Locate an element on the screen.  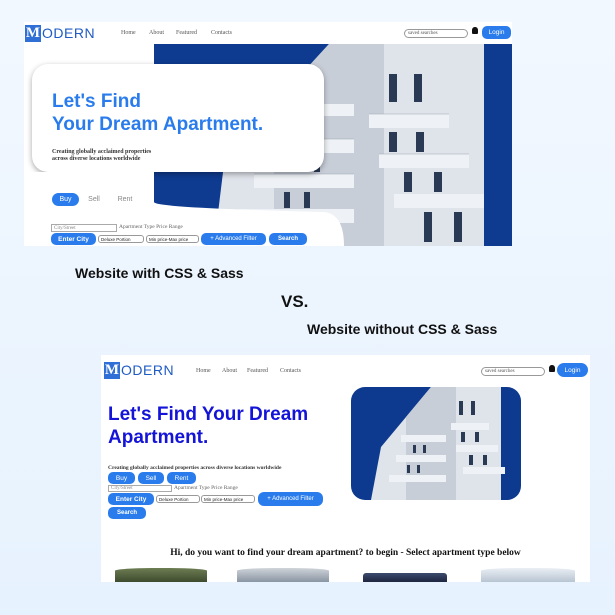
apartment-building-image is located at coordinates (436, 443).